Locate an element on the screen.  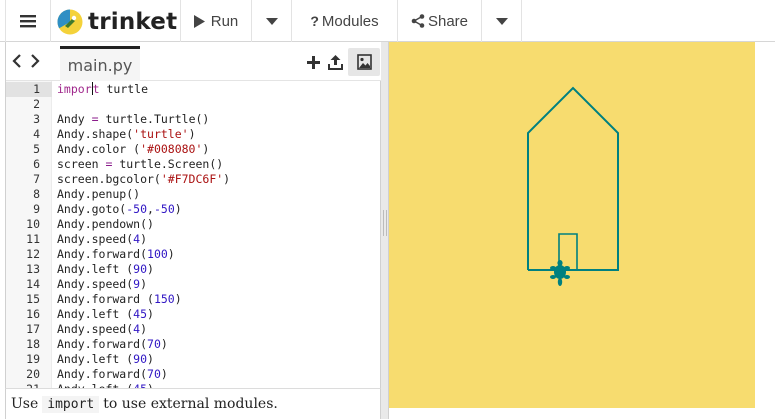
code-token: t is located at coordinates (96, 89).